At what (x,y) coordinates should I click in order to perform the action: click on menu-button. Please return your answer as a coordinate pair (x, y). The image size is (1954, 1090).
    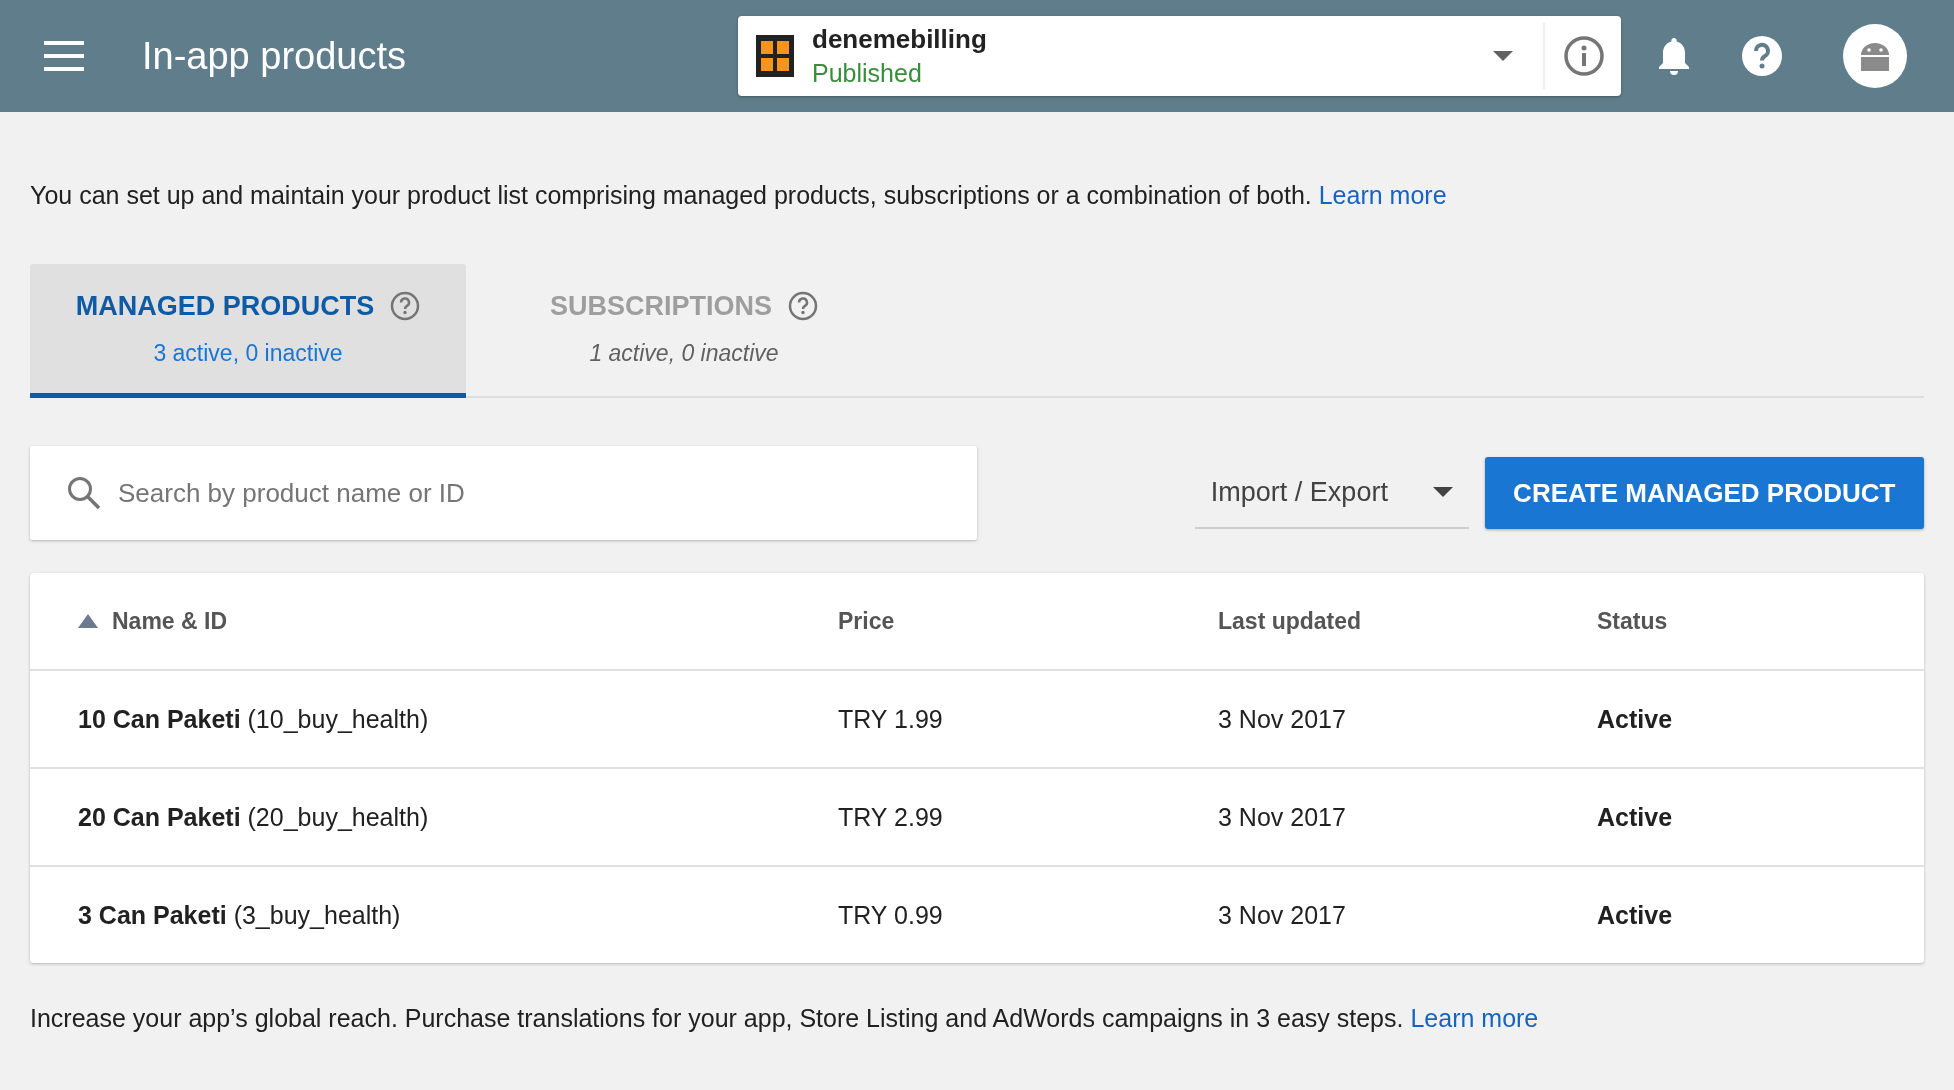
    Looking at the image, I should click on (64, 56).